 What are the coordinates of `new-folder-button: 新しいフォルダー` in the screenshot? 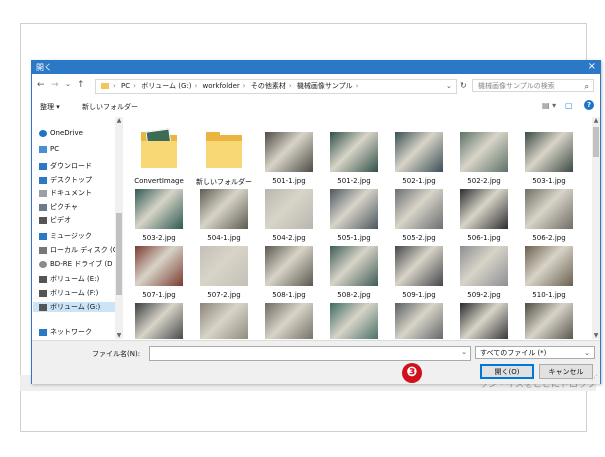 It's located at (110, 107).